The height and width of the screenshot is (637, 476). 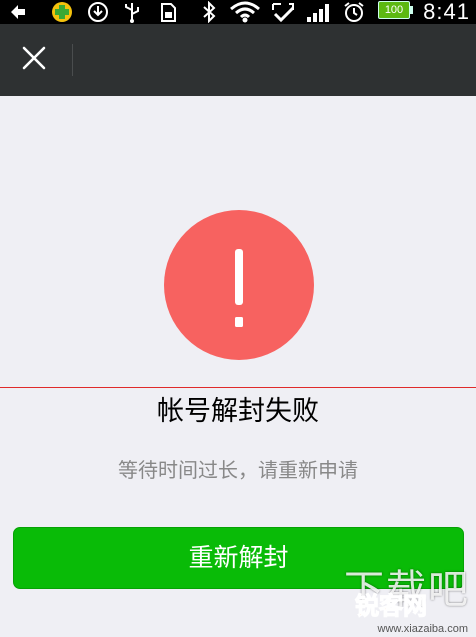 I want to click on status-bar: 100 8:41, so click(x=238, y=12).